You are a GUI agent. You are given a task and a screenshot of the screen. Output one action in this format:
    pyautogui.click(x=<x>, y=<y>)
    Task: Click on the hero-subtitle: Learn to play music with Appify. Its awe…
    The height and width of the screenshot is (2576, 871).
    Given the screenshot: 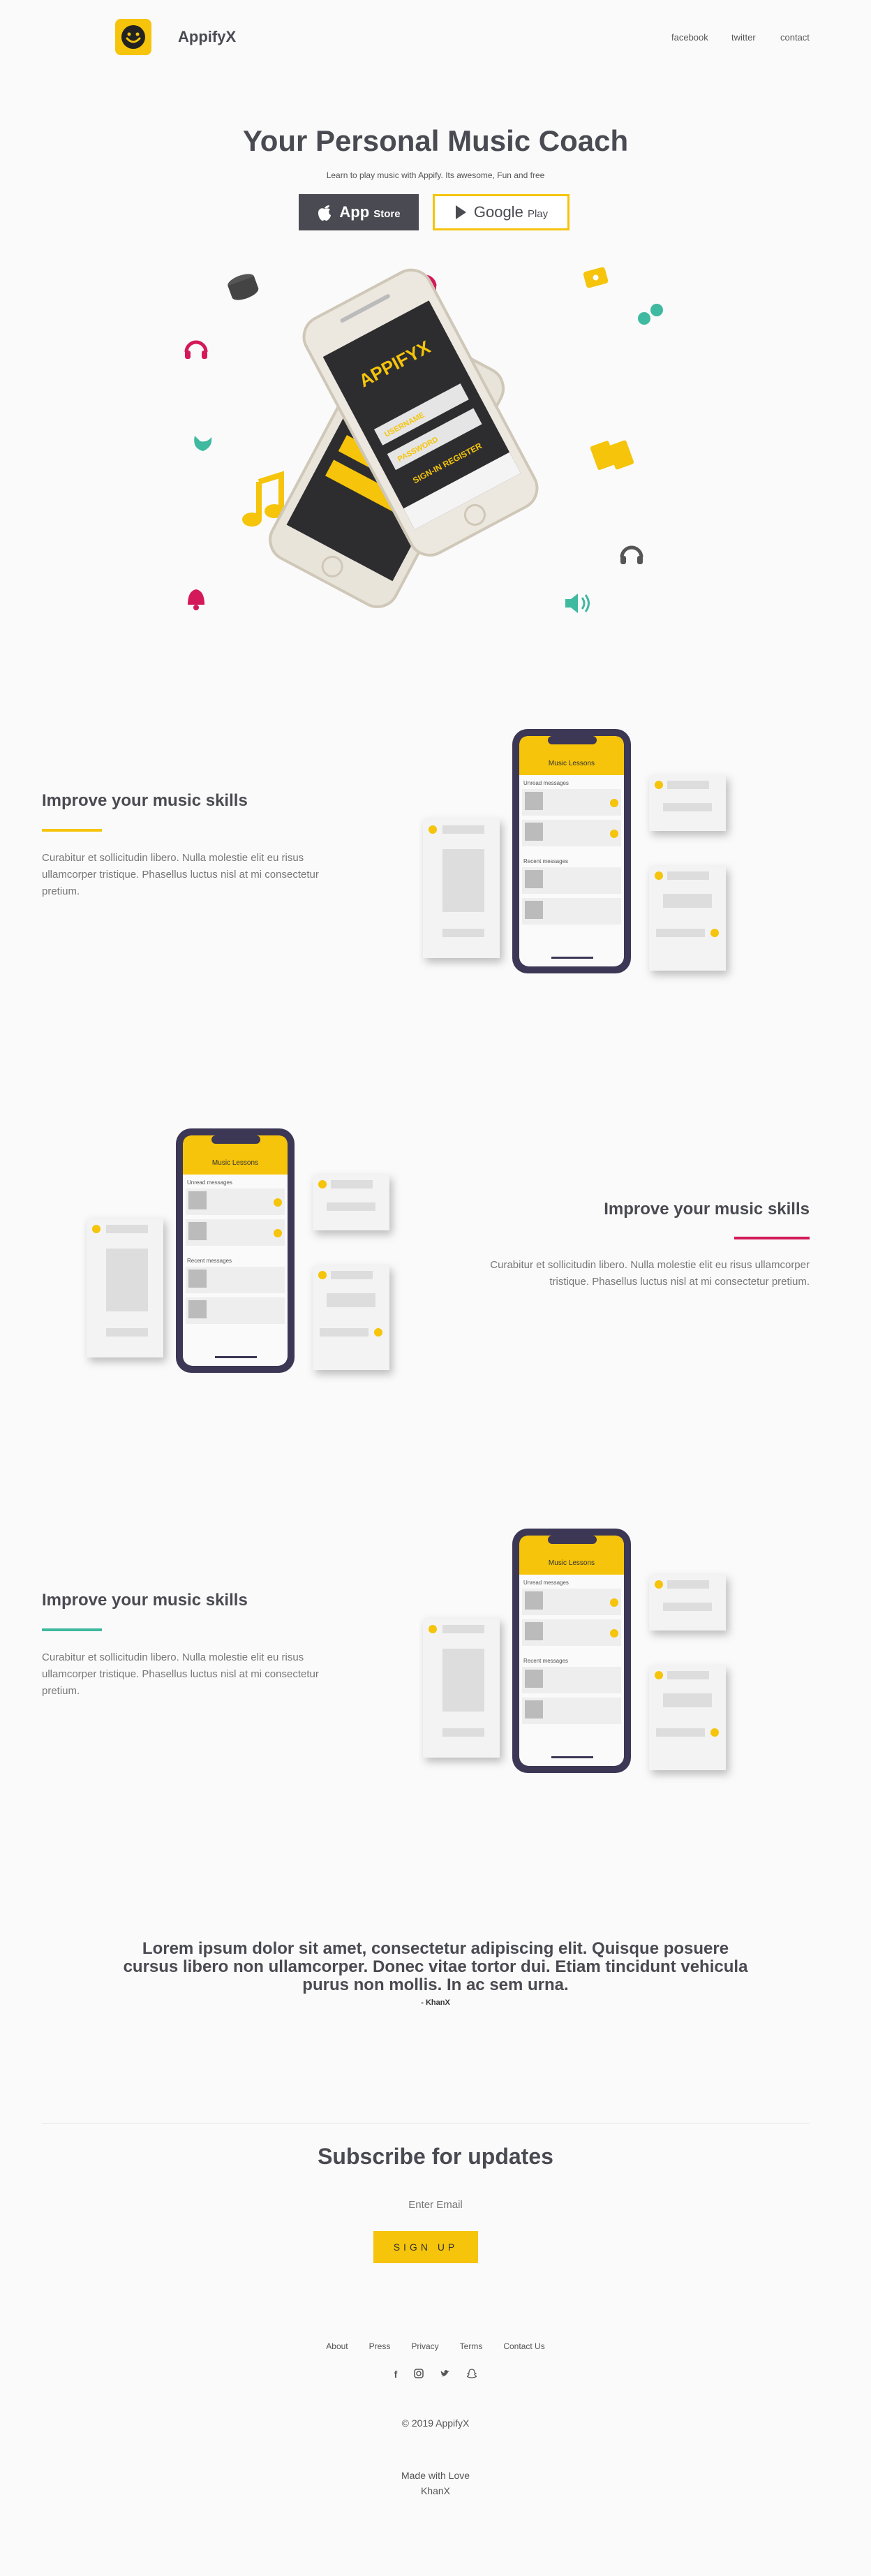 What is the action you would take?
    pyautogui.click(x=435, y=175)
    